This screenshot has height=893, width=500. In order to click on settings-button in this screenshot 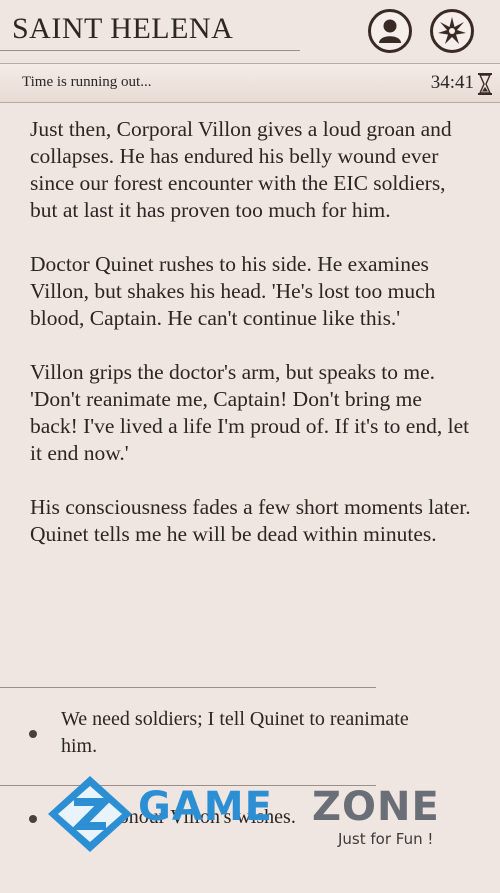, I will do `click(452, 31)`.